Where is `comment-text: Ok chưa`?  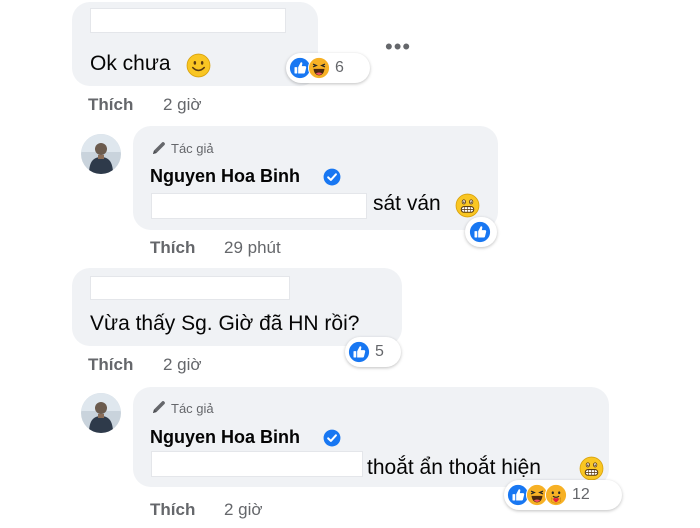
comment-text: Ok chưa is located at coordinates (130, 63).